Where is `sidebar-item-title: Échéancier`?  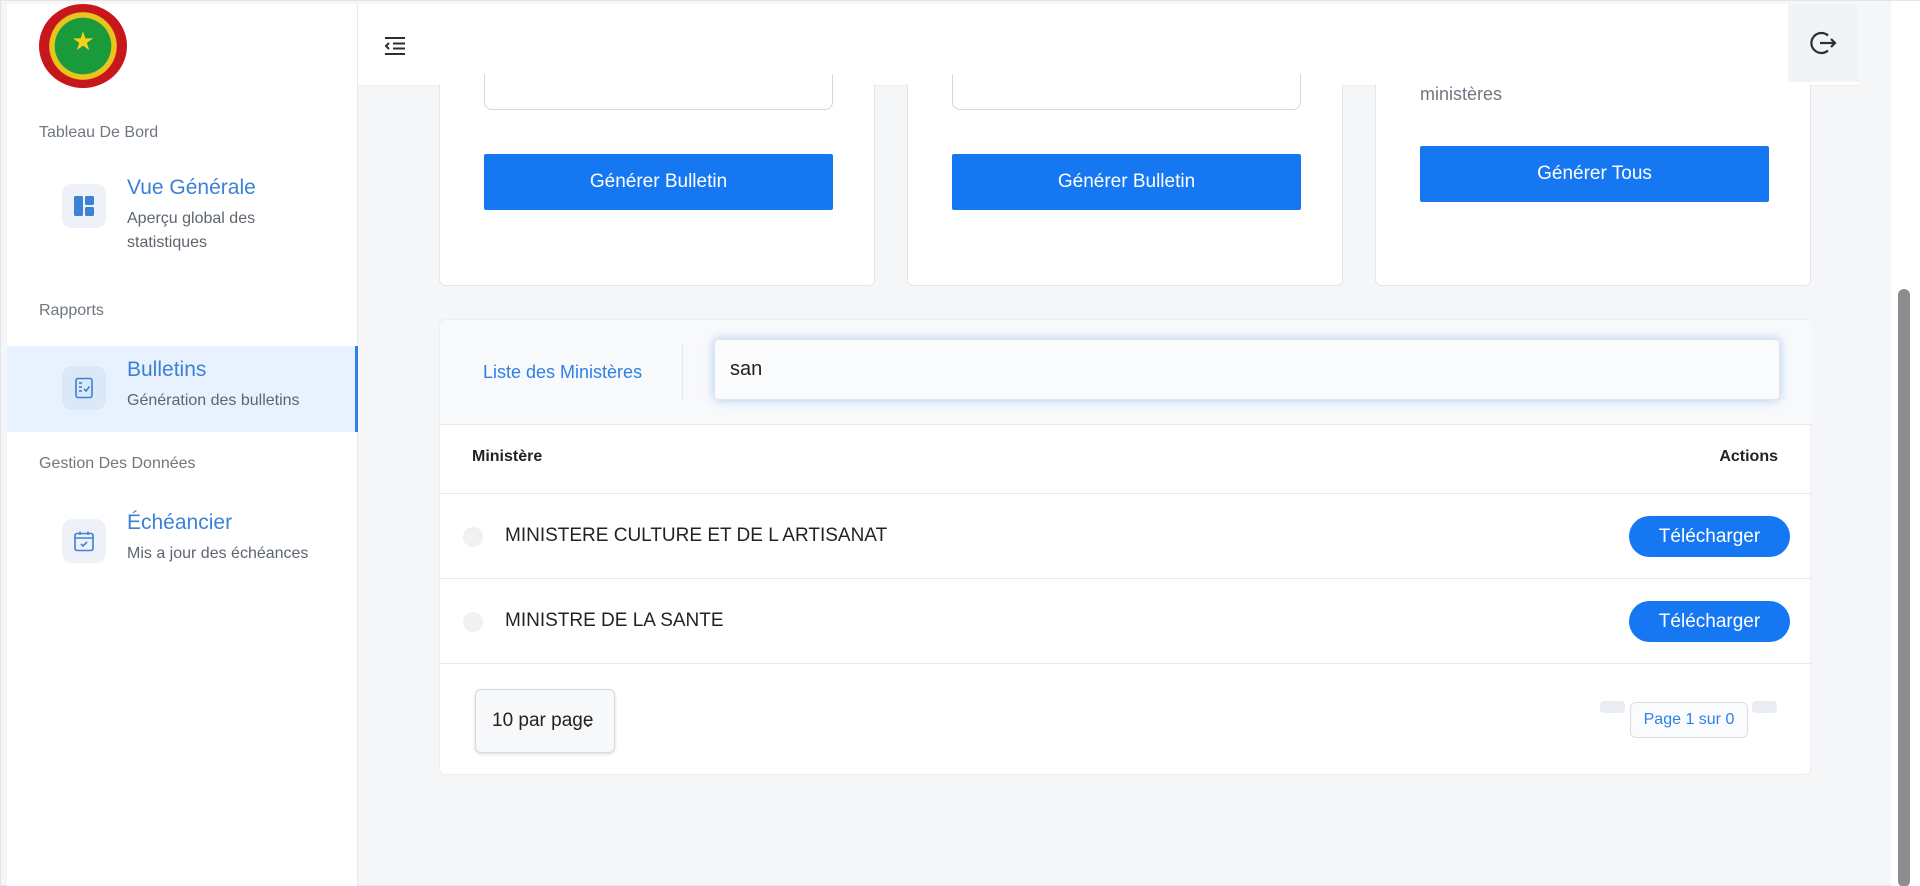
sidebar-item-title: Échéancier is located at coordinates (180, 522).